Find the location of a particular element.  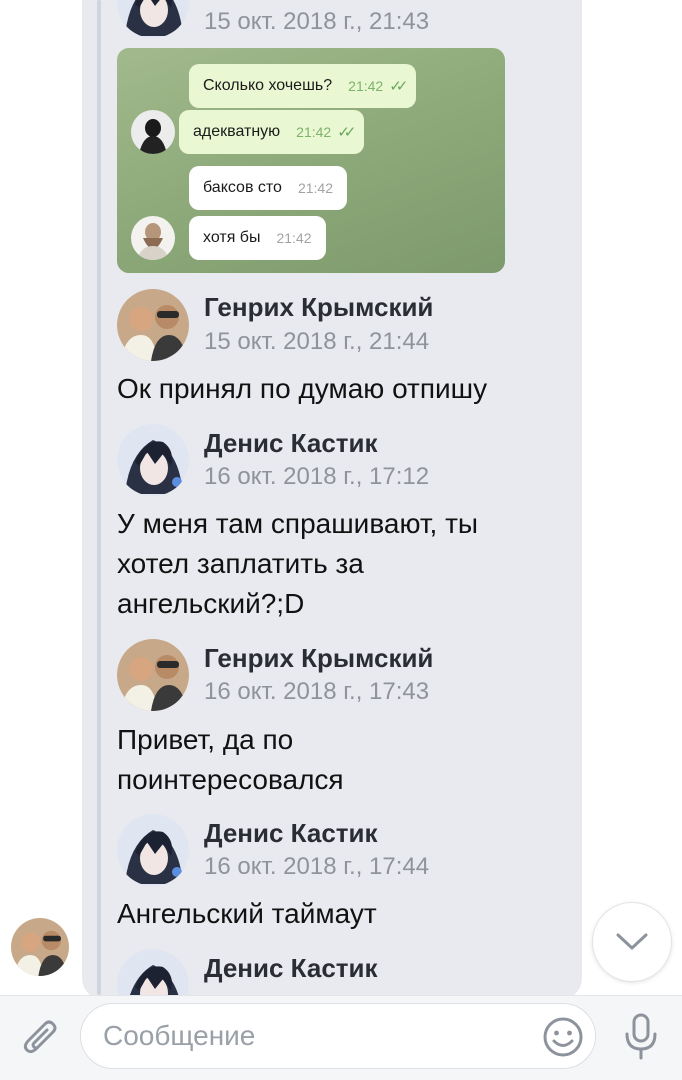

scroll-down-button is located at coordinates (632, 942).